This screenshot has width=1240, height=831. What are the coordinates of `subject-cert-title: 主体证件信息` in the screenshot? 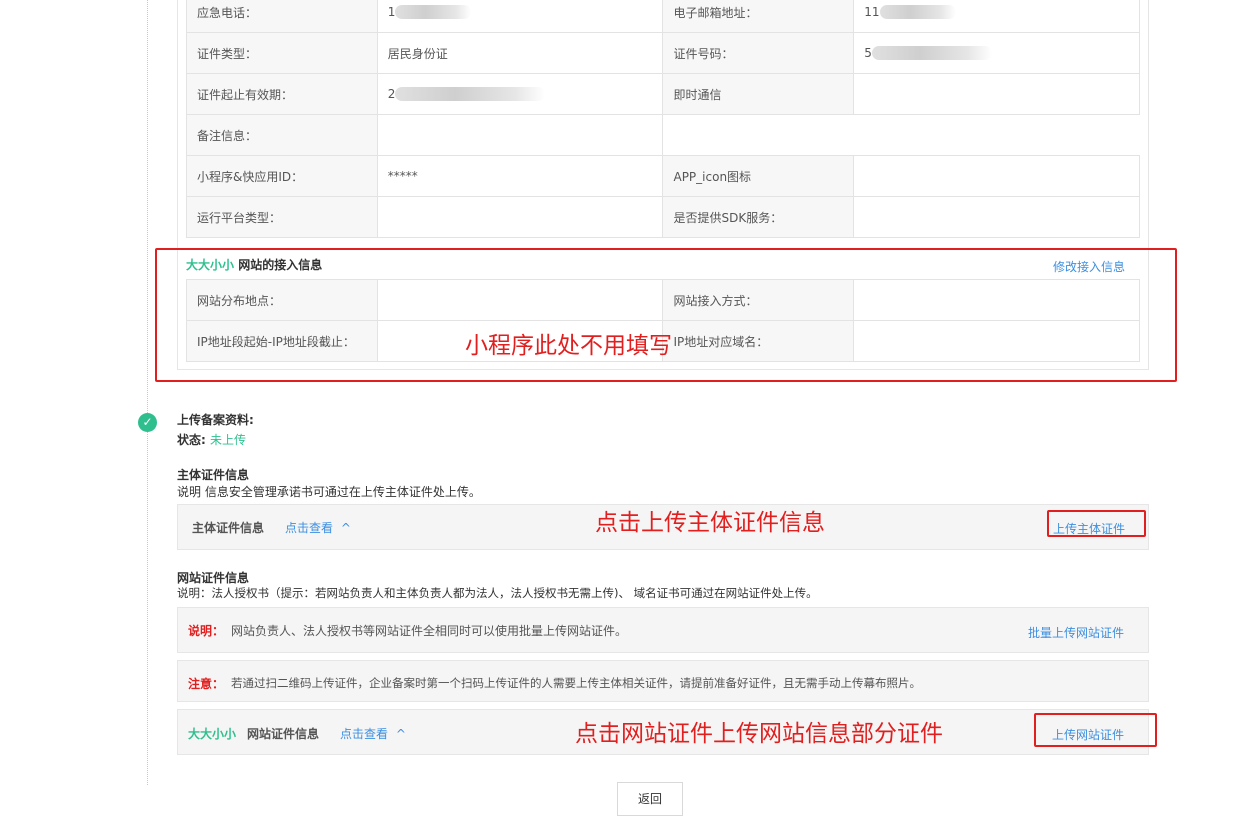 It's located at (213, 475).